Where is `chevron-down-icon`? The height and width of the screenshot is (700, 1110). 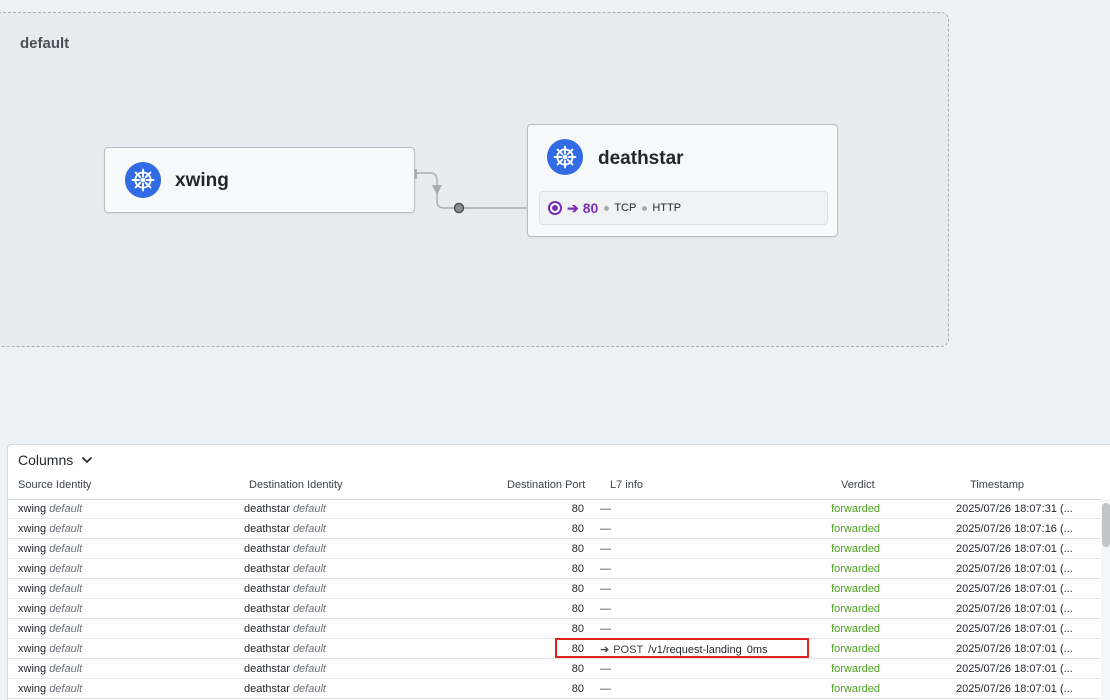
chevron-down-icon is located at coordinates (87, 460).